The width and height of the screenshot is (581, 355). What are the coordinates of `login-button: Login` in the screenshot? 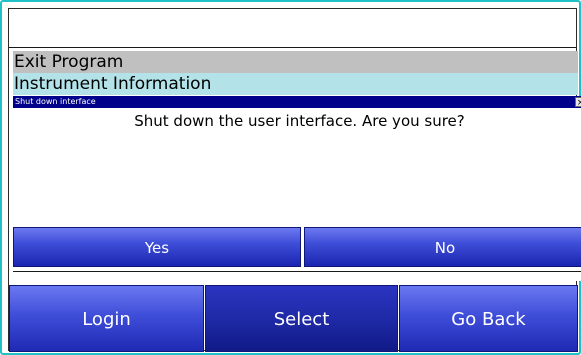 It's located at (106, 318).